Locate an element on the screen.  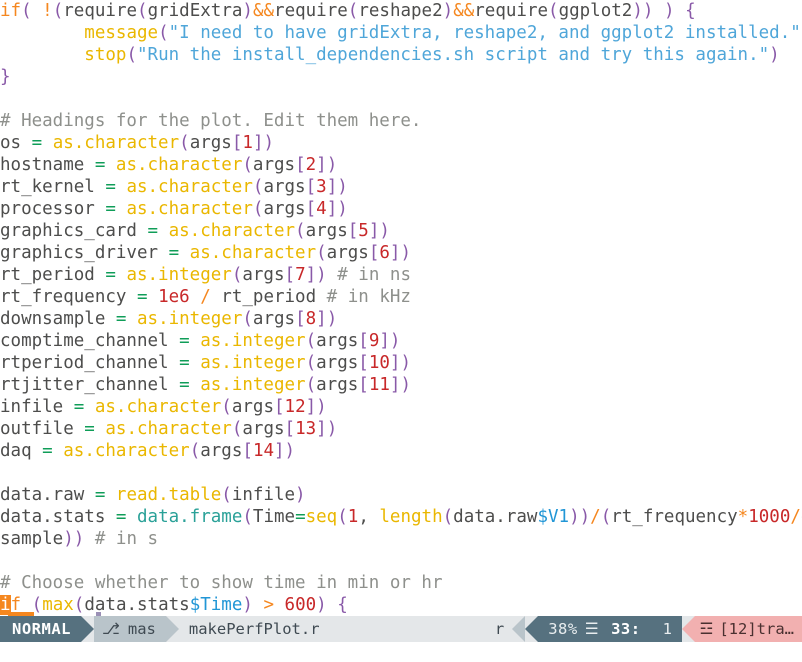
code-line: rt_kernel = as.character(args[3]) is located at coordinates (174, 187).